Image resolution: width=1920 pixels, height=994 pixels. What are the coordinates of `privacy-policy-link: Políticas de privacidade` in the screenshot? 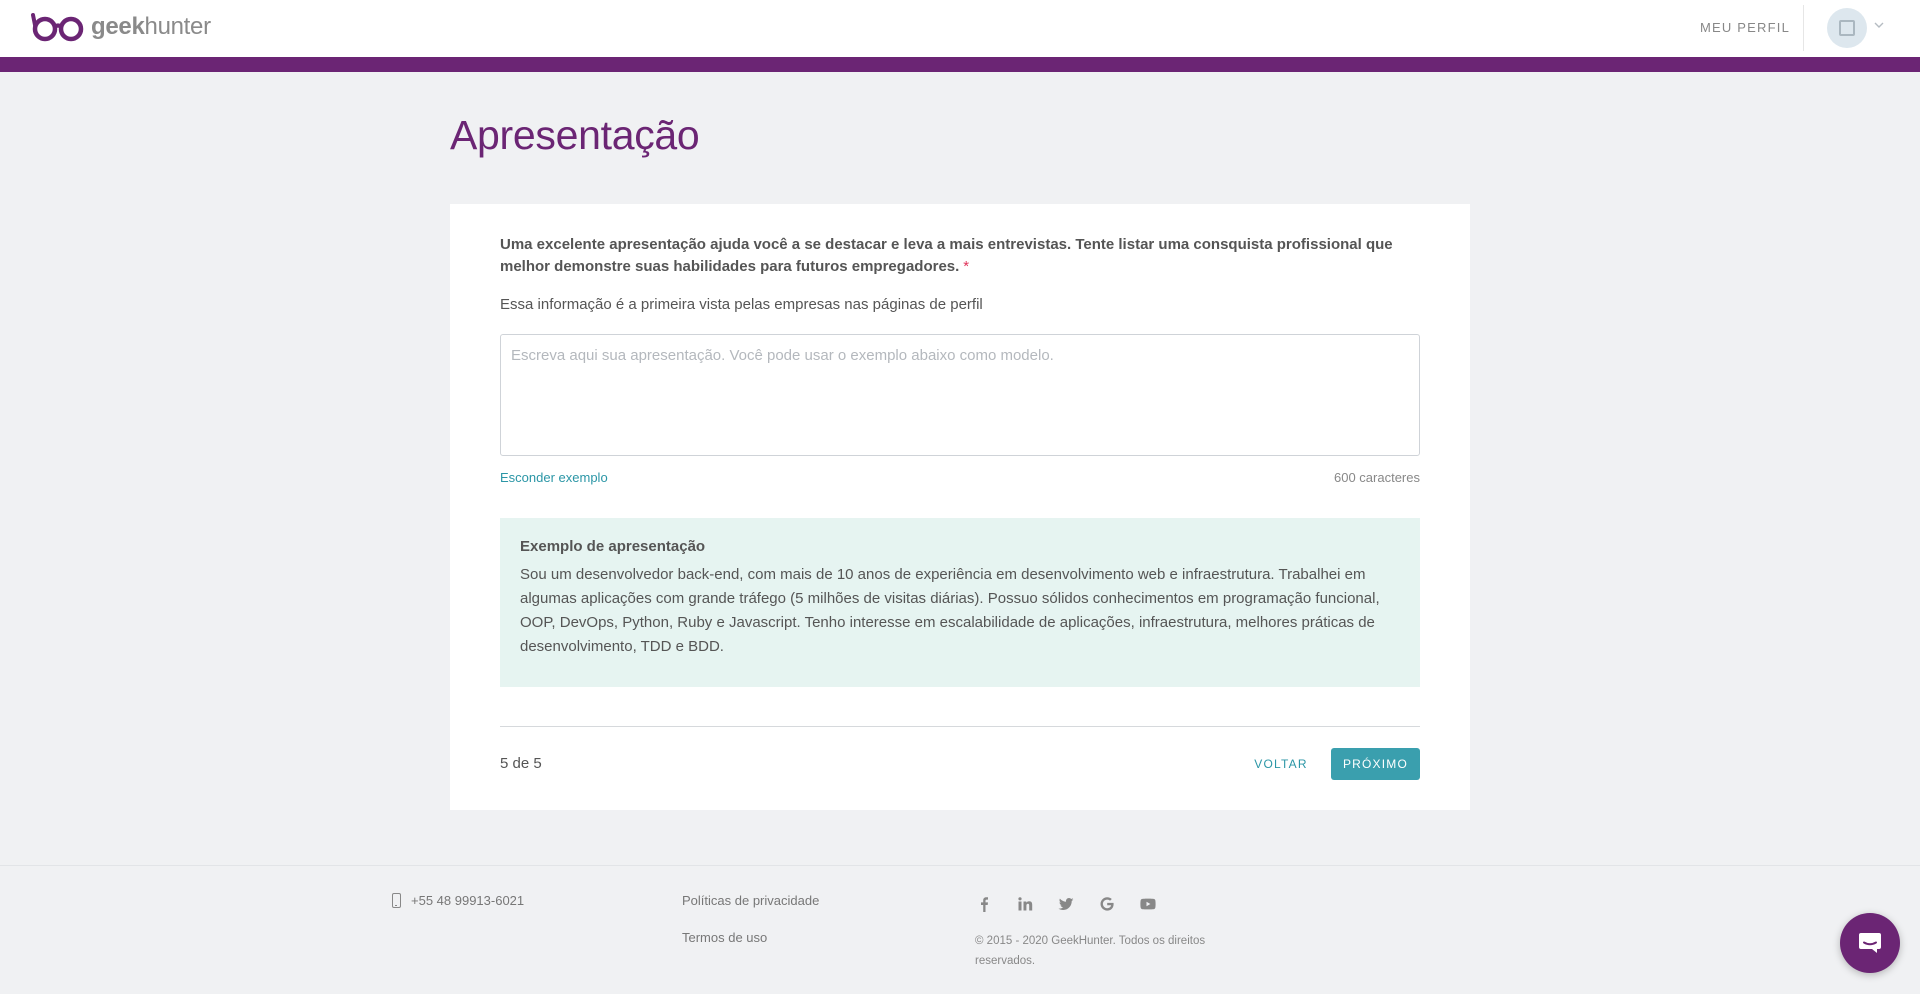 It's located at (750, 900).